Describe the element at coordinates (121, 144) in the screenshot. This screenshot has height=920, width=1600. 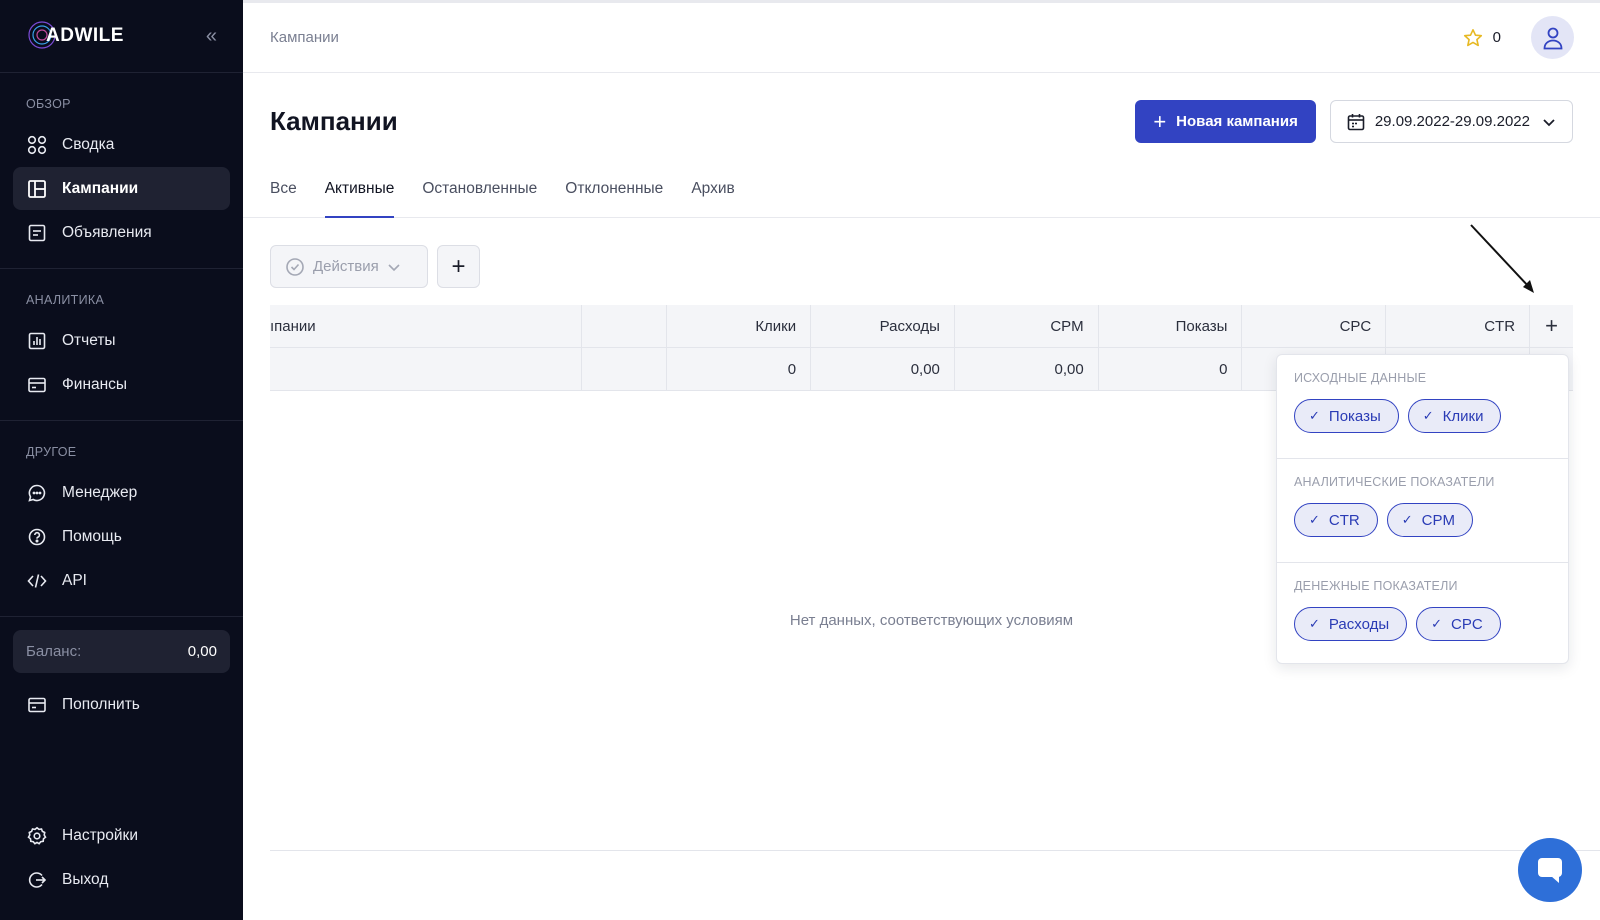
I see `sidebar-item-summary: Сводка` at that location.